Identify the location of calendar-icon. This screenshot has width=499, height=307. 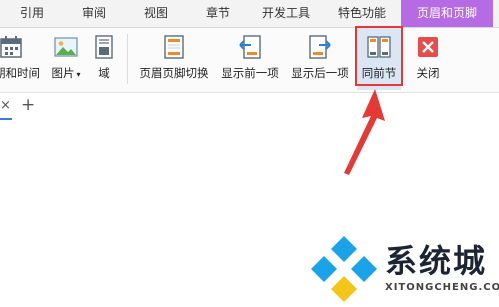
(11, 47).